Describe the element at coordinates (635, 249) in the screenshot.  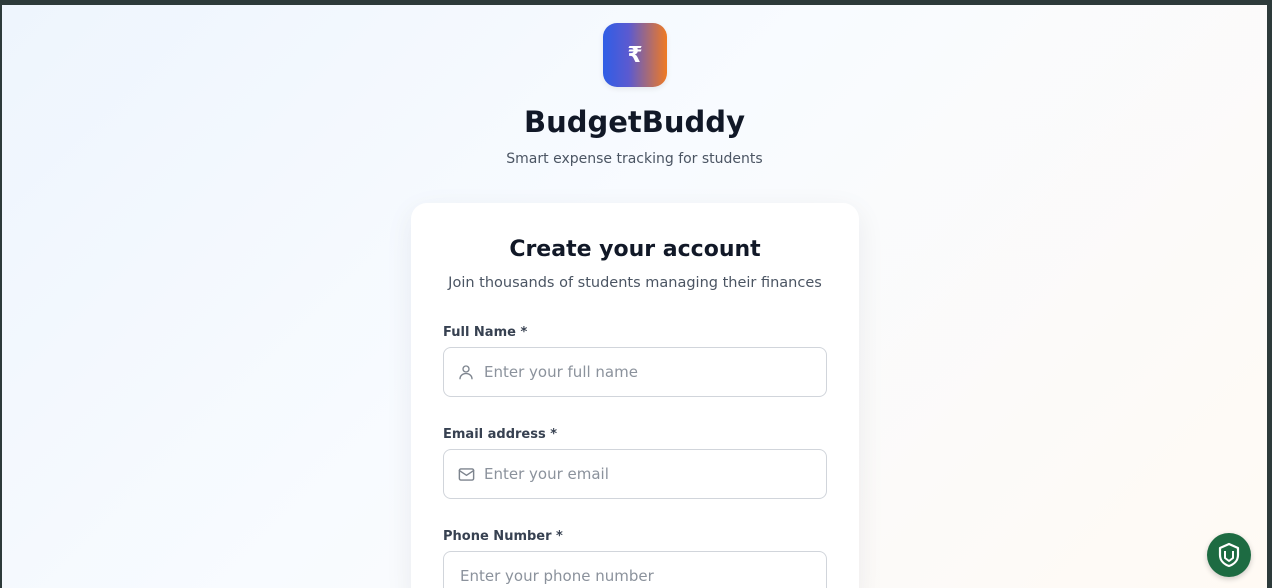
I see `signup-title: Create your account` at that location.